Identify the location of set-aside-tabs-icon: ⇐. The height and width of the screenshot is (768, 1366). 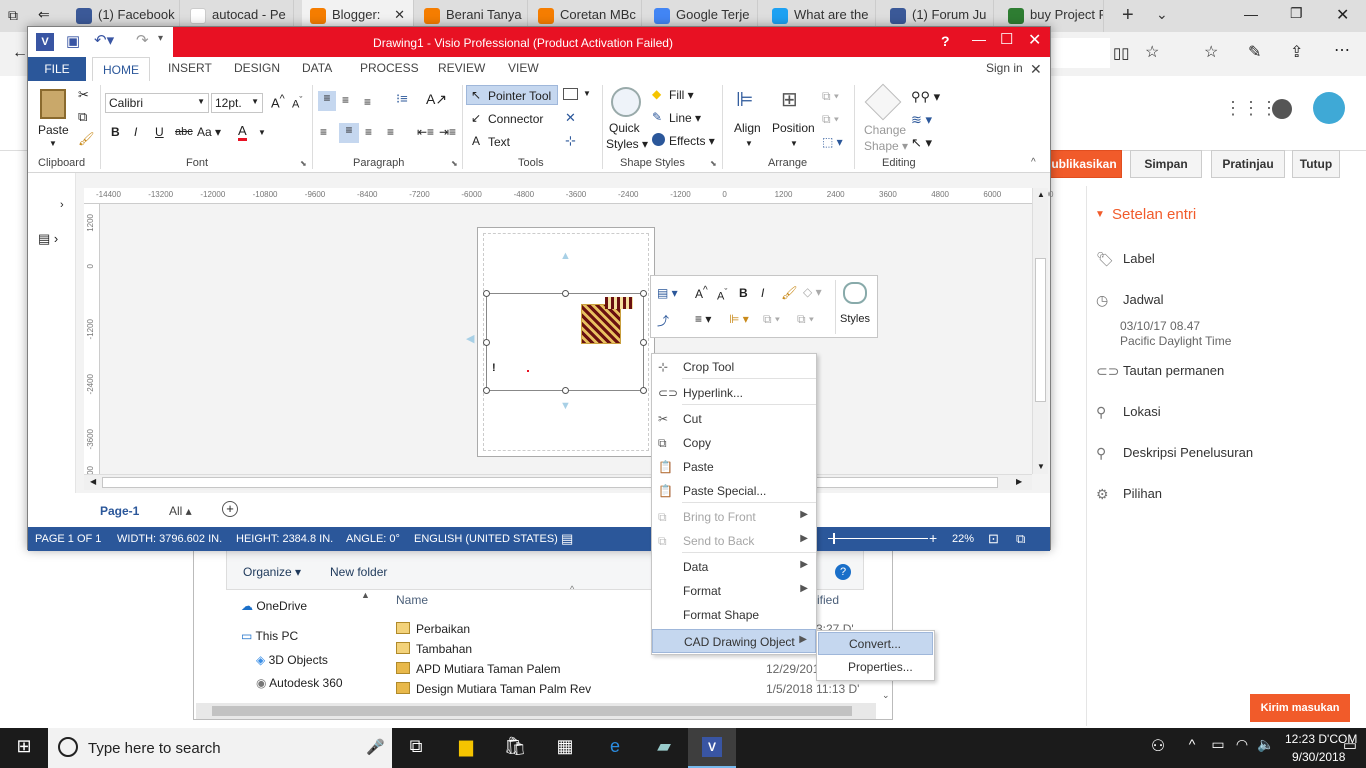
(44, 14).